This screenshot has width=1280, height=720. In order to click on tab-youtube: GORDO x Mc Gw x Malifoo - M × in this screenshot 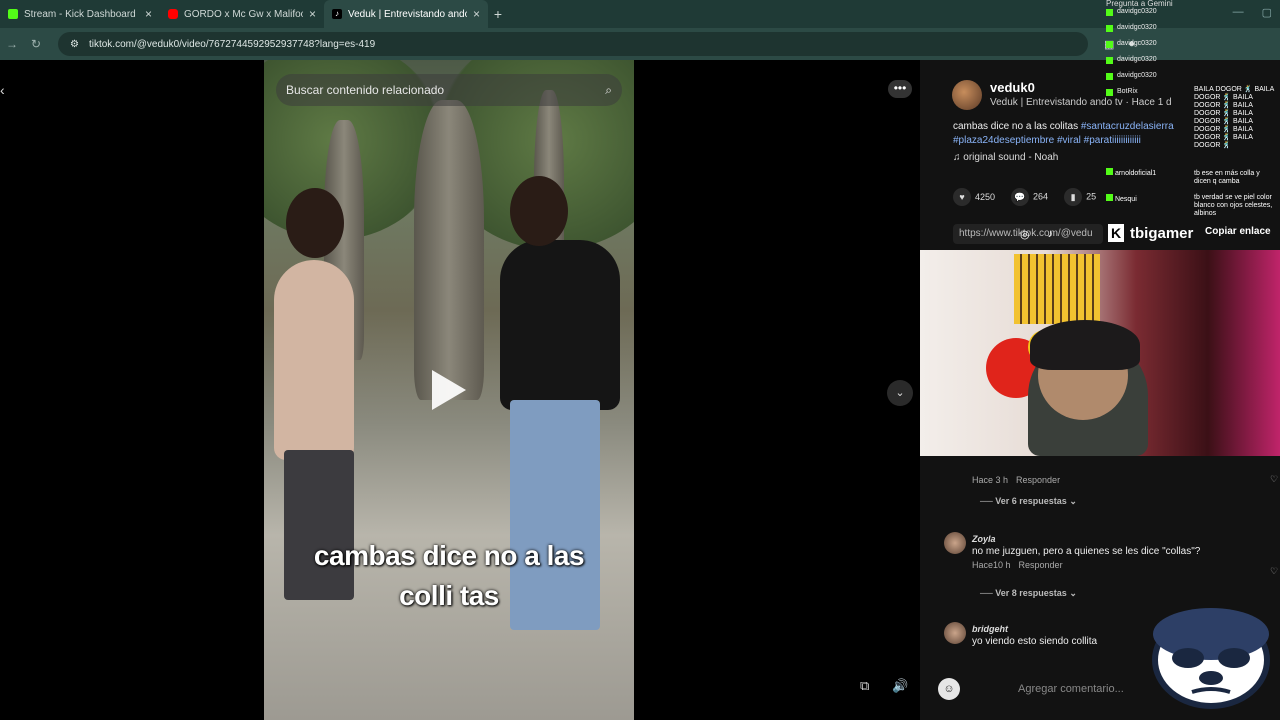, I will do `click(242, 14)`.